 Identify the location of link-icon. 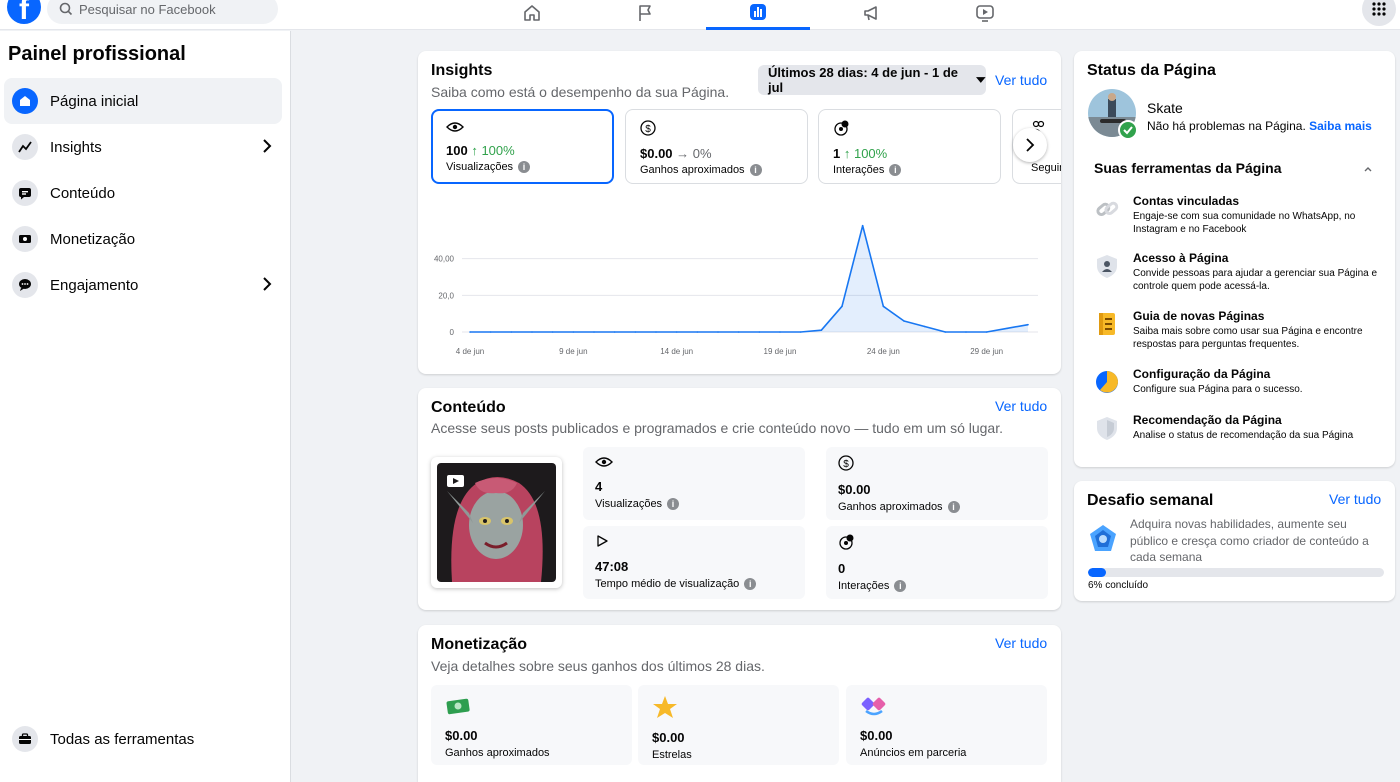
(1107, 208).